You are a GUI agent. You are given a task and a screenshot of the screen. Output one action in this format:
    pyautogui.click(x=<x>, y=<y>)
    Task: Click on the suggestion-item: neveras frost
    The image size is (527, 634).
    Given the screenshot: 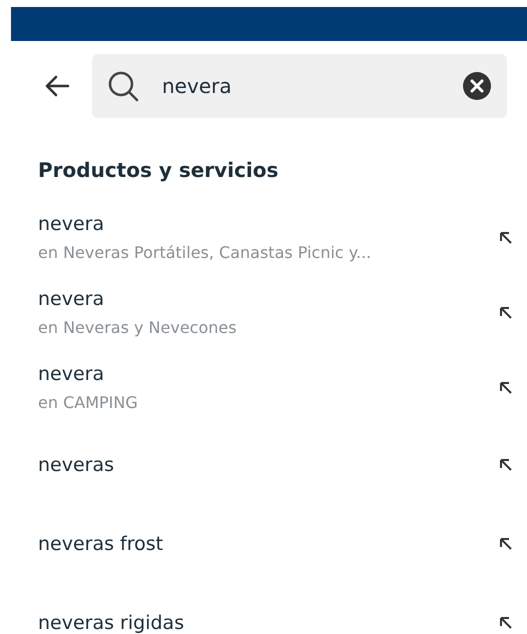 What is the action you would take?
    pyautogui.click(x=263, y=543)
    